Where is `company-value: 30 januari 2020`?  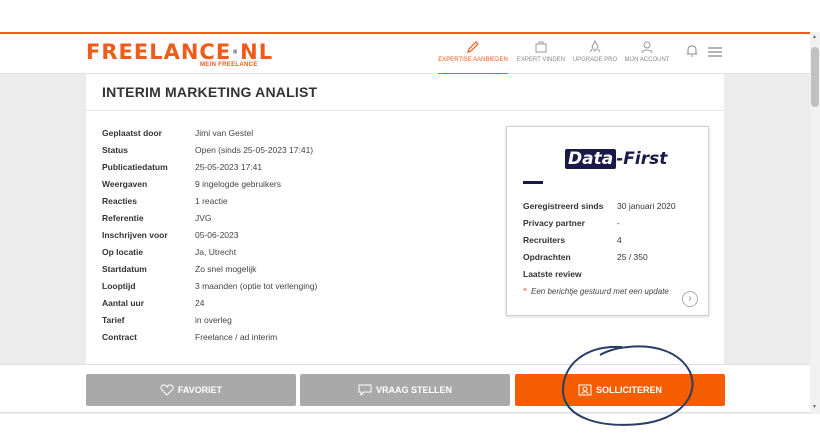 company-value: 30 januari 2020 is located at coordinates (646, 206).